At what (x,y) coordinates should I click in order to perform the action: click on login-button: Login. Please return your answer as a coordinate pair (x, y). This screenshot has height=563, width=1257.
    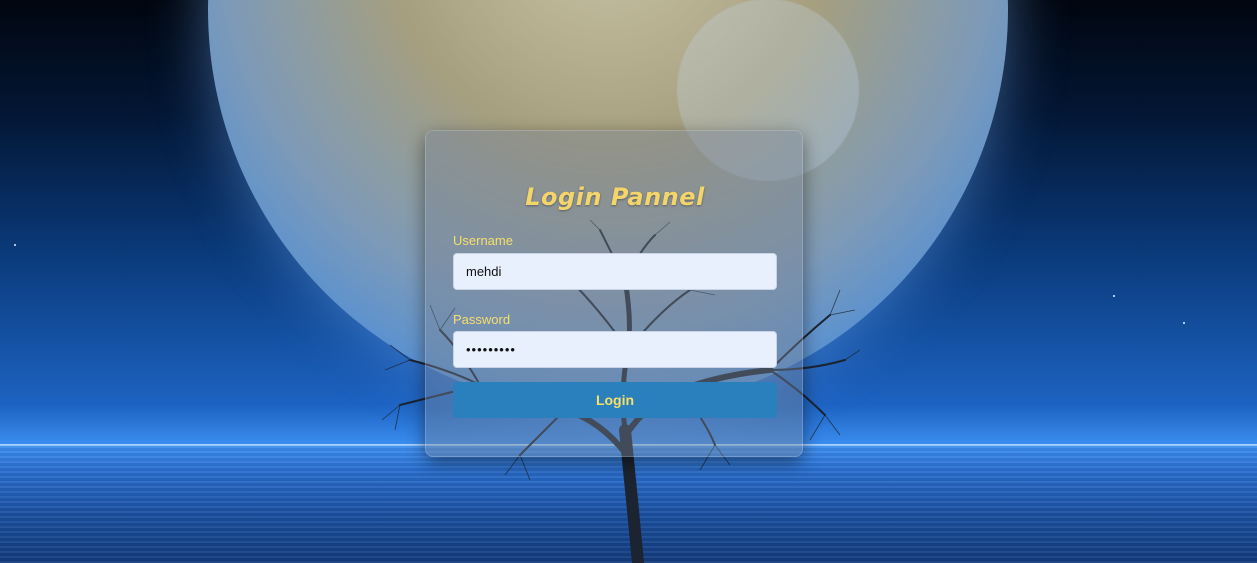
    Looking at the image, I should click on (615, 400).